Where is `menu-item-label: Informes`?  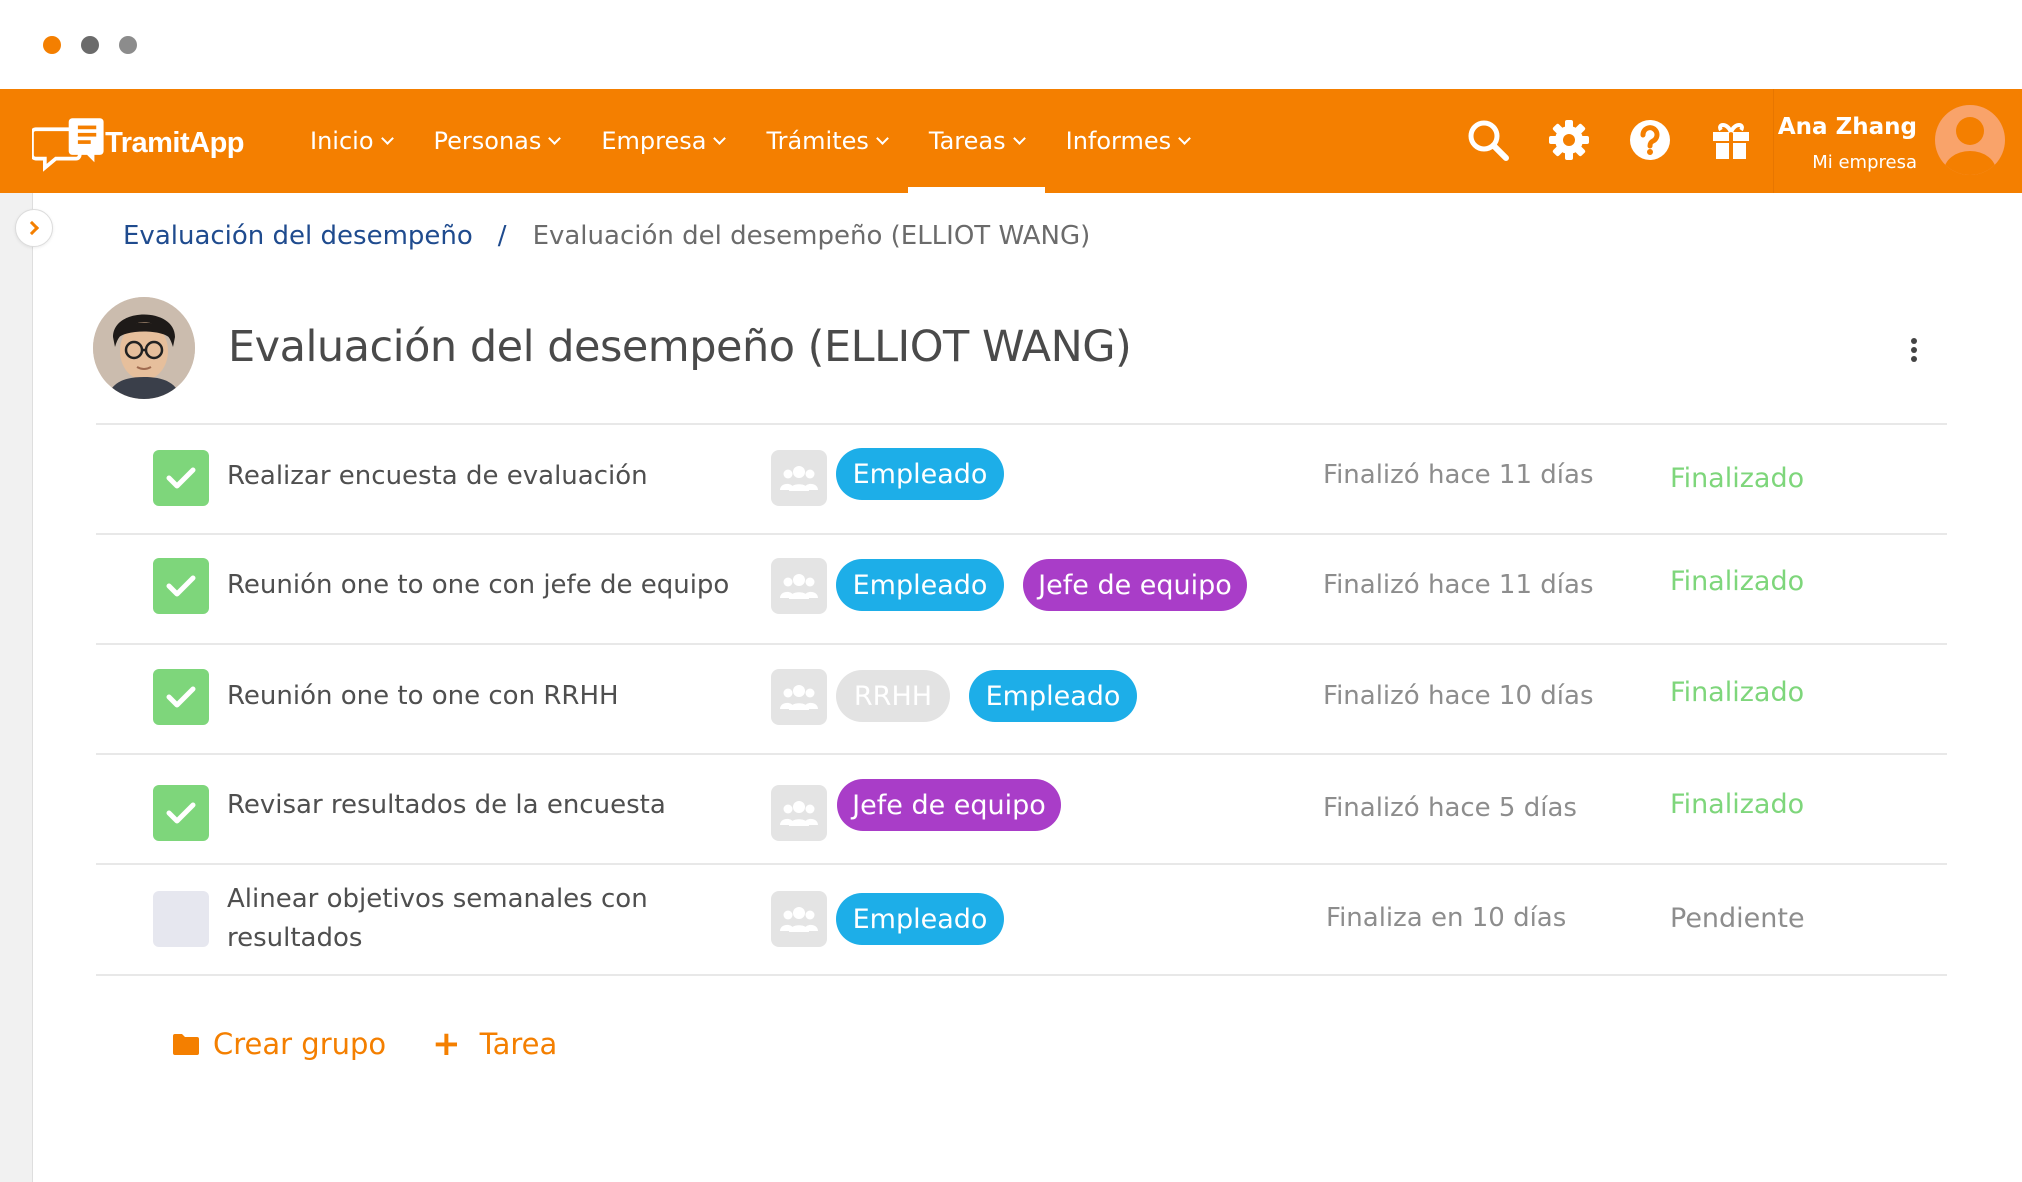 menu-item-label: Informes is located at coordinates (1118, 141).